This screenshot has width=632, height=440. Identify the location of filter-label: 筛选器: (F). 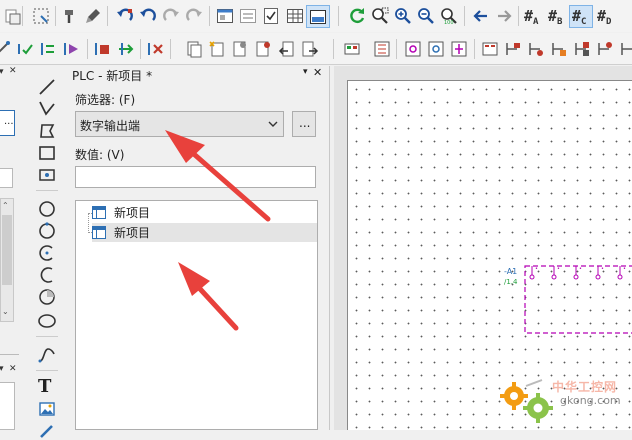
(105, 100).